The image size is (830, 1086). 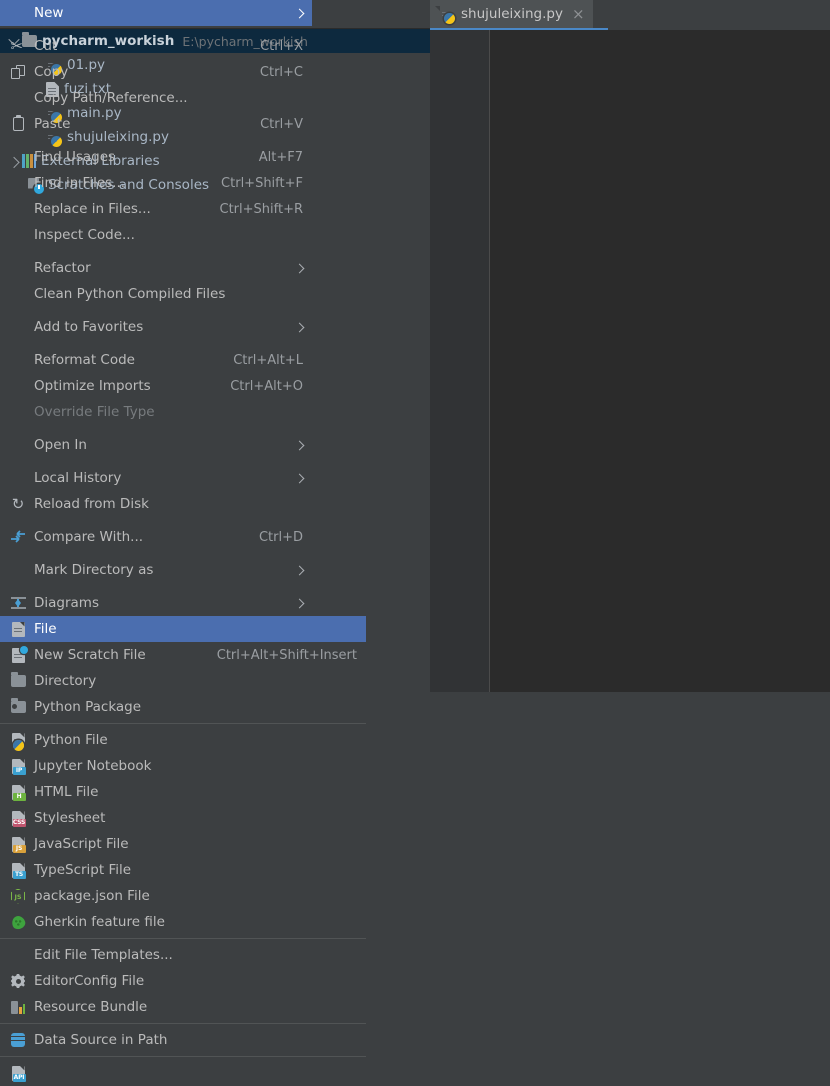 What do you see at coordinates (78, 478) in the screenshot?
I see `menu-item-label: Local History` at bounding box center [78, 478].